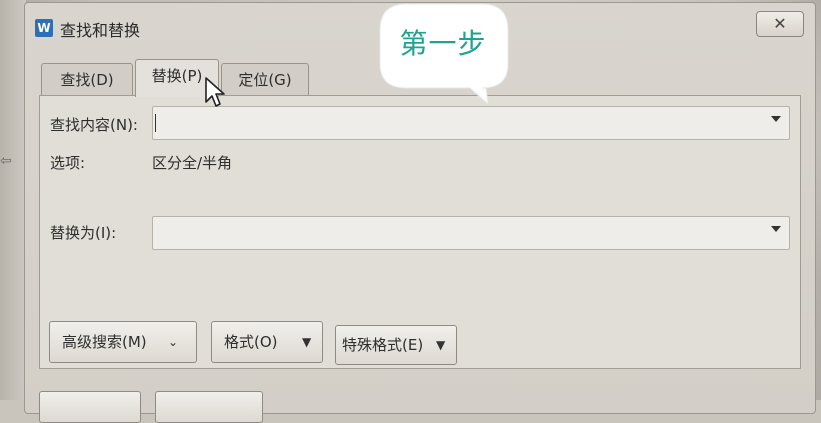 The image size is (821, 423). What do you see at coordinates (100, 30) in the screenshot?
I see `dialog-title: 查找和替换` at bounding box center [100, 30].